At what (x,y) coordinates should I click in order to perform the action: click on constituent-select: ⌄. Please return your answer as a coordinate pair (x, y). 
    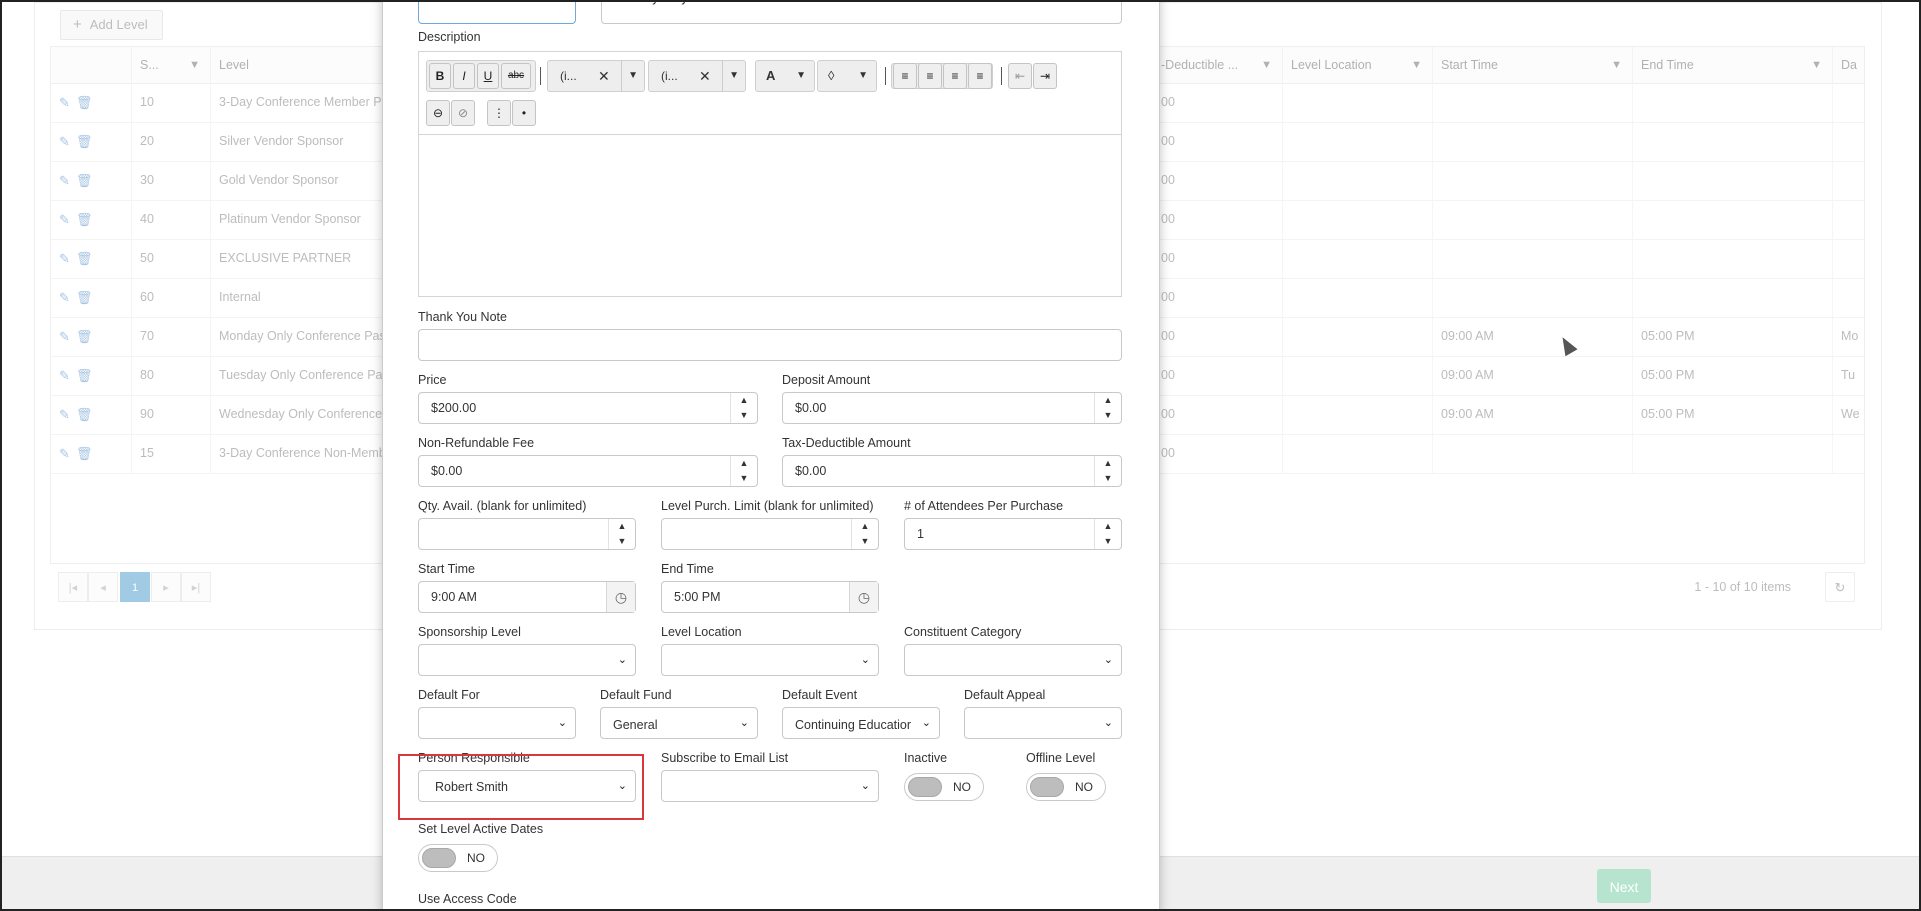
    Looking at the image, I should click on (1013, 660).